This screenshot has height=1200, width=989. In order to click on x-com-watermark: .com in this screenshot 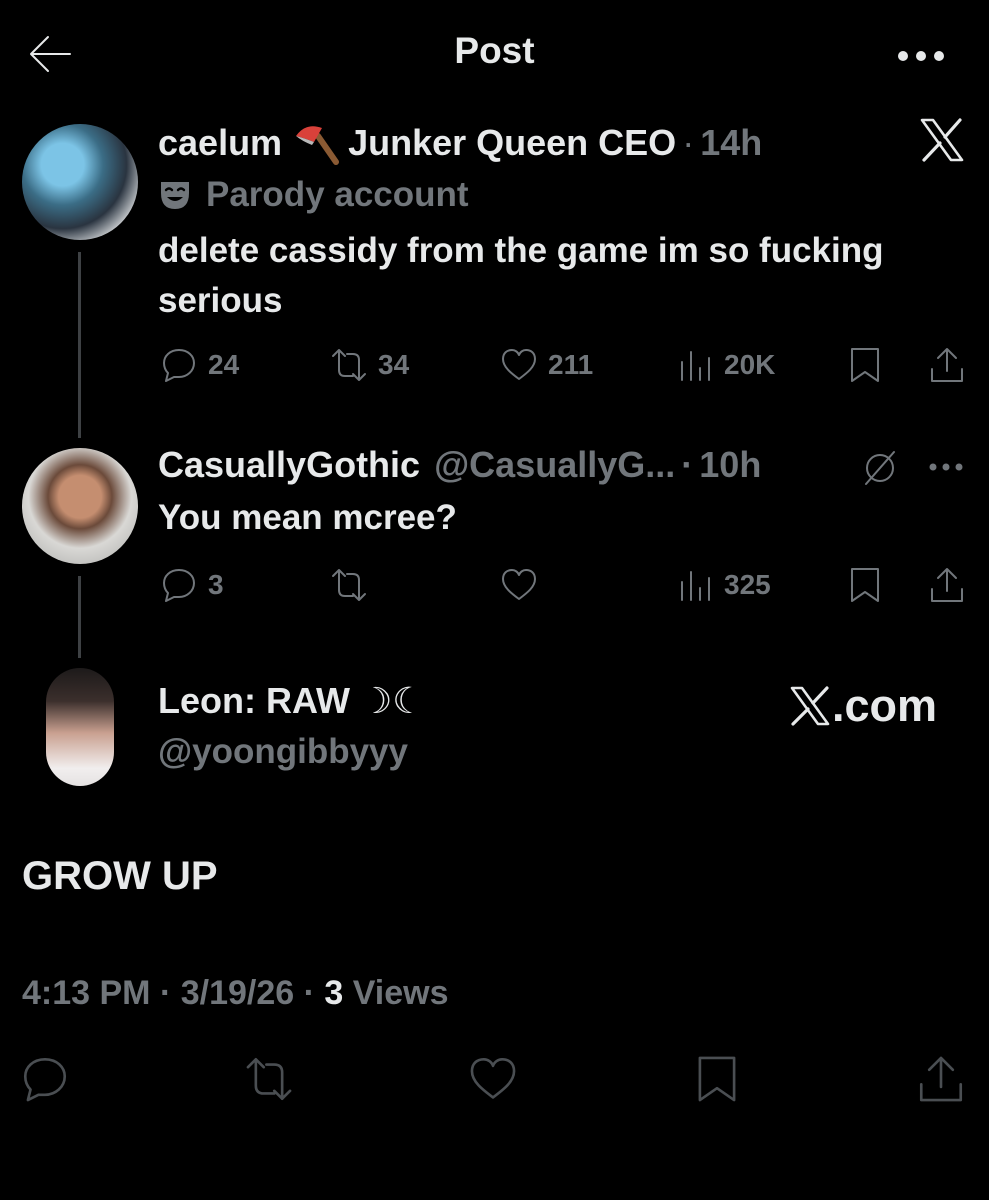, I will do `click(863, 706)`.